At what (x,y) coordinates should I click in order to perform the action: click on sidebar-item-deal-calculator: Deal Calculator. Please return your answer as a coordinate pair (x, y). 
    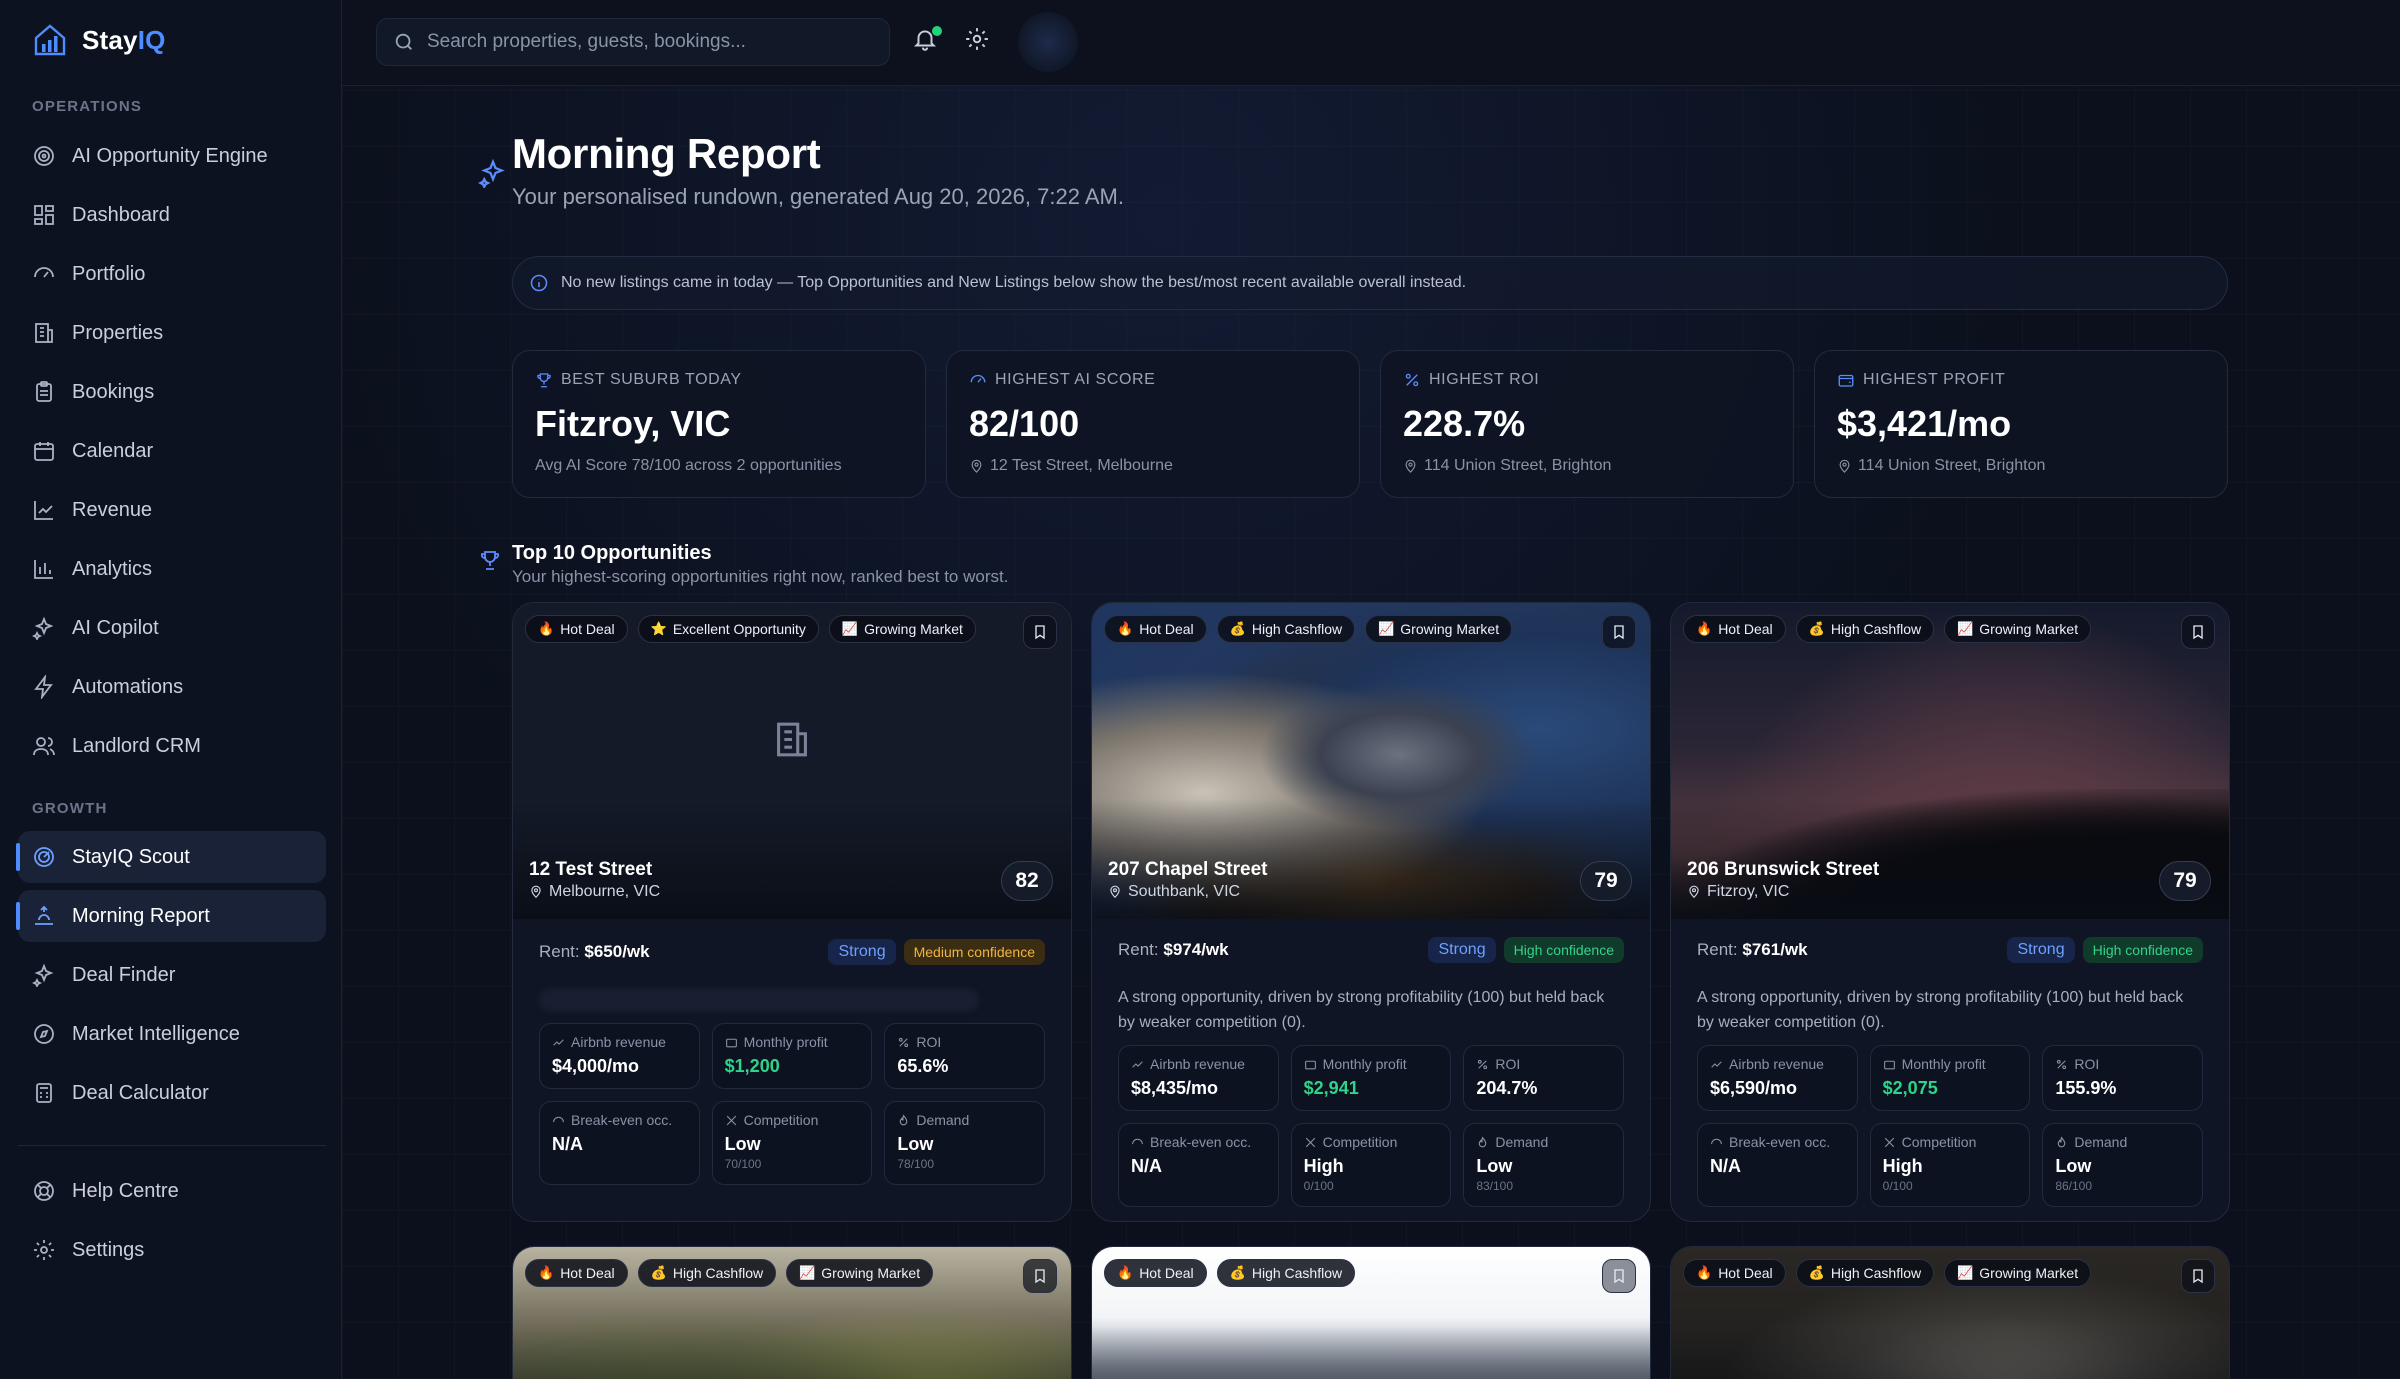
    Looking at the image, I should click on (172, 1093).